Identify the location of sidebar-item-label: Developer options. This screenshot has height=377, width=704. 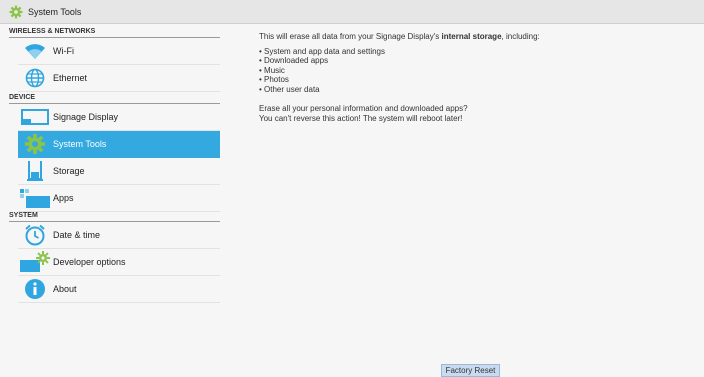
(89, 262).